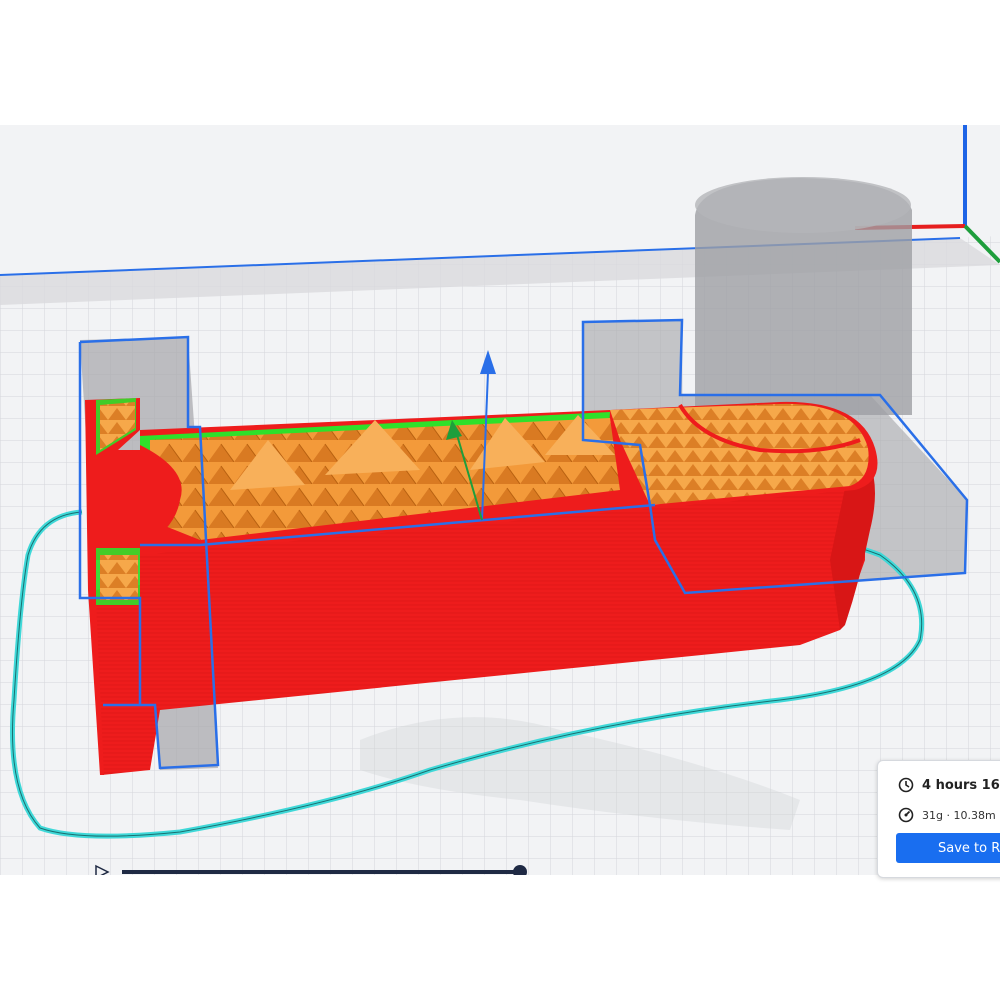 This screenshot has width=1000, height=1000. I want to click on print-info-panel: 4 hours 16 m 31g · 10.38m Save to Re, so click(938, 819).